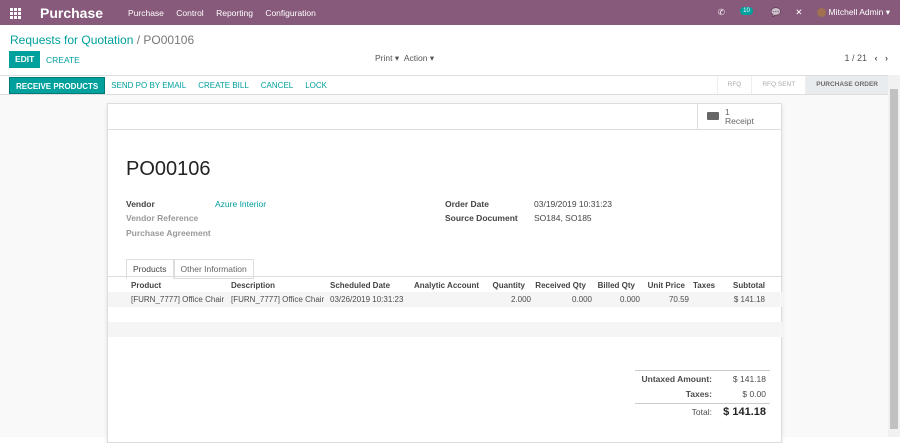 This screenshot has width=900, height=443. I want to click on col-received-qty: Received Qty, so click(560, 285).